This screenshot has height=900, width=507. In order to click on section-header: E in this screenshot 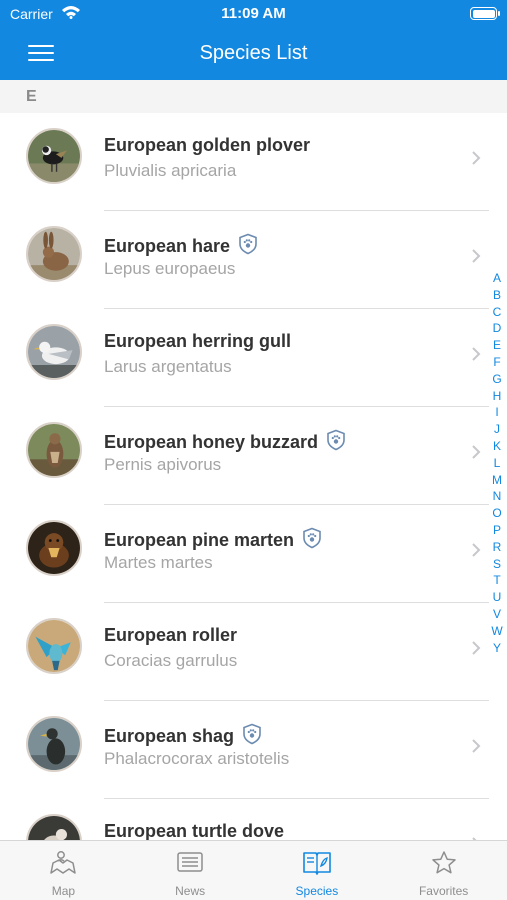, I will do `click(253, 96)`.